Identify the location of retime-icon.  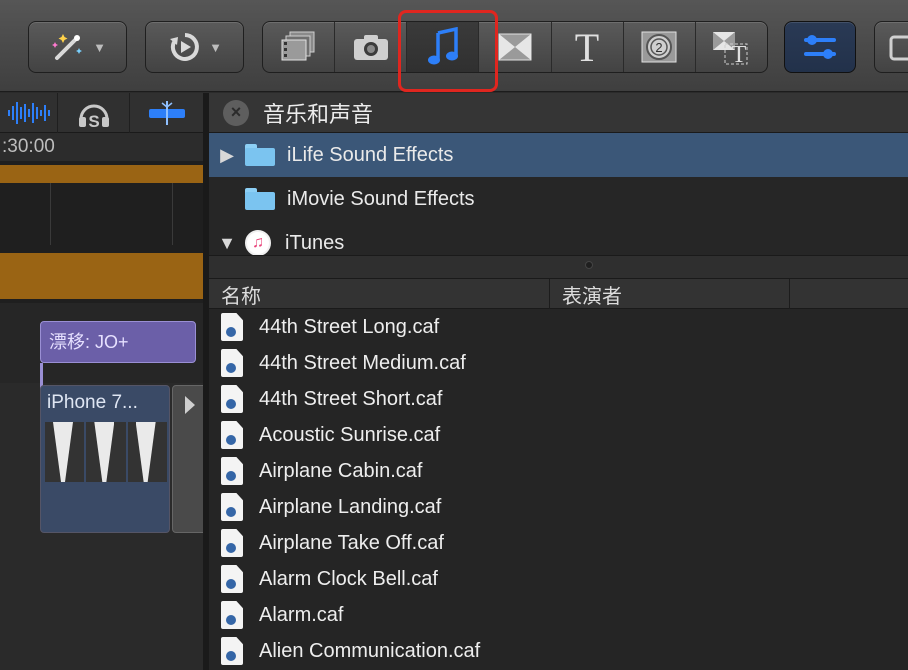
(184, 47).